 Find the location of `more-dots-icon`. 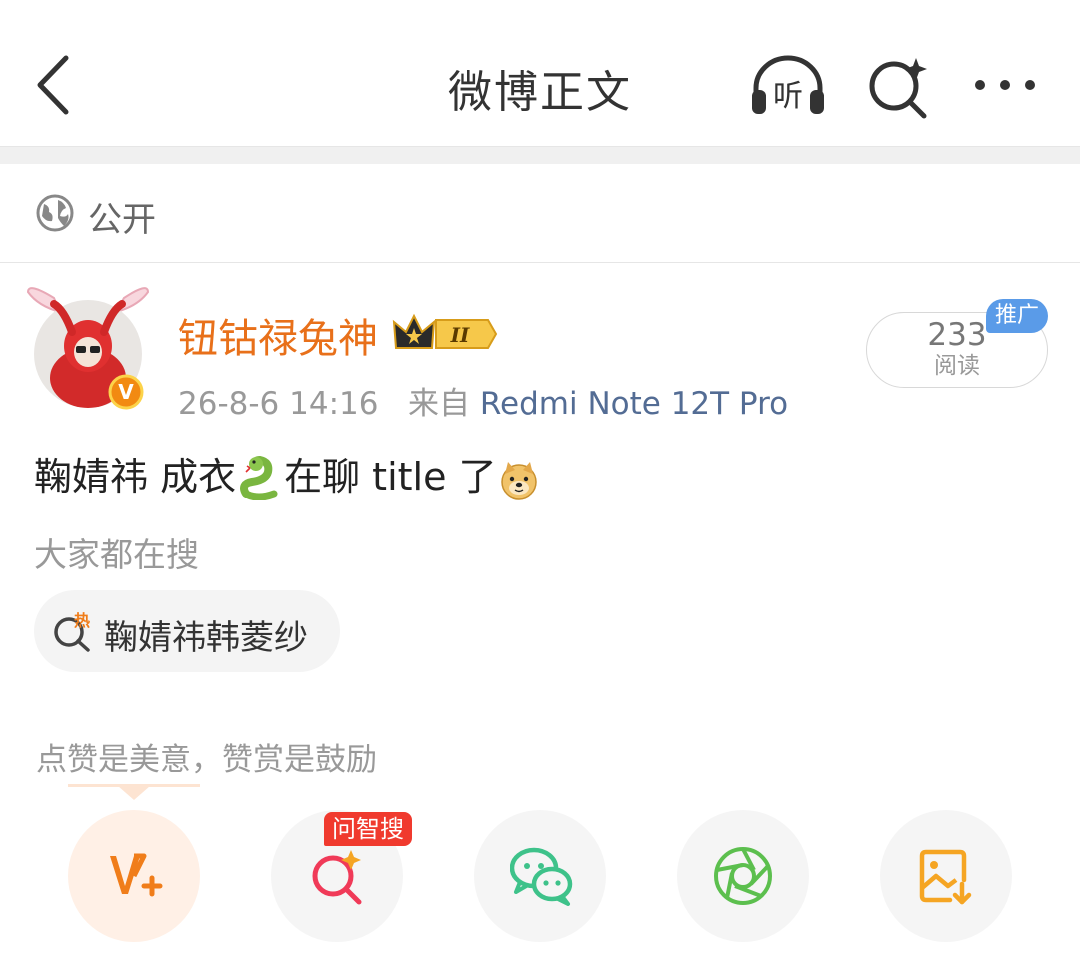

more-dots-icon is located at coordinates (1005, 85).